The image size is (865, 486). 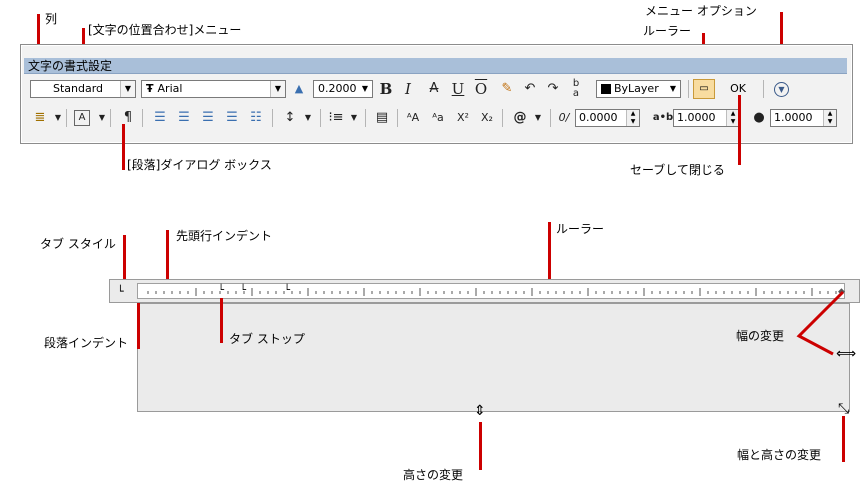 What do you see at coordinates (120, 291) in the screenshot?
I see `tab-style-icon: └` at bounding box center [120, 291].